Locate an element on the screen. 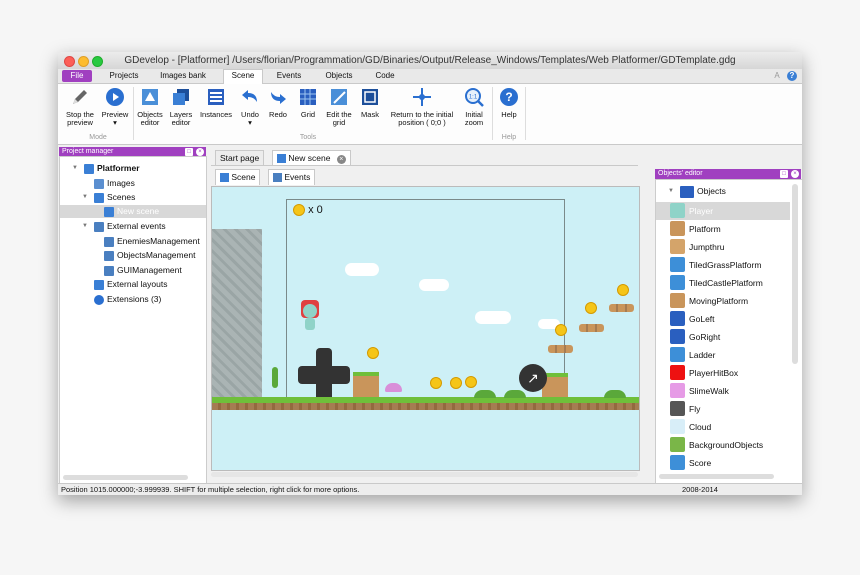 This screenshot has width=860, height=575. tree-item-scenes: ▼ Scenes is located at coordinates (108, 197).